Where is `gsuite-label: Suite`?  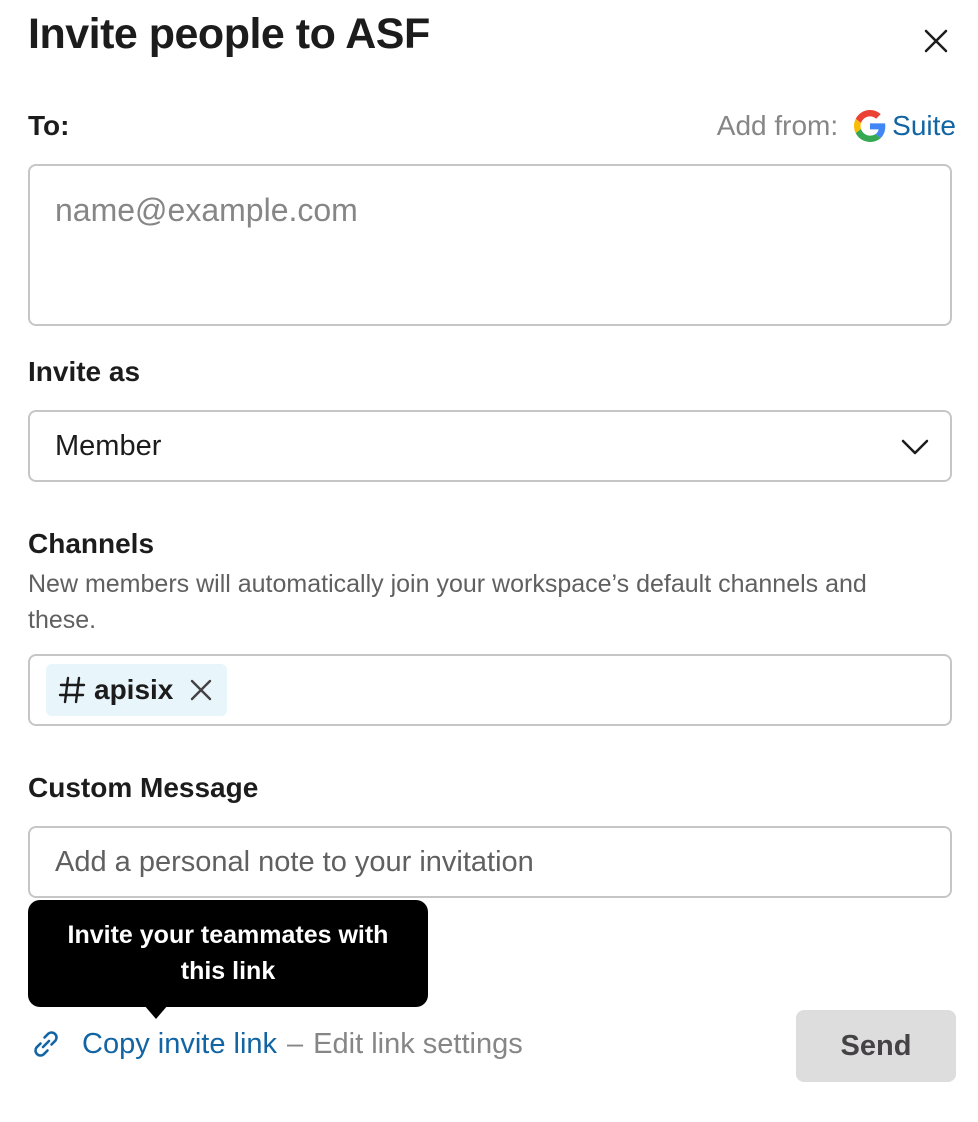 gsuite-label: Suite is located at coordinates (924, 125).